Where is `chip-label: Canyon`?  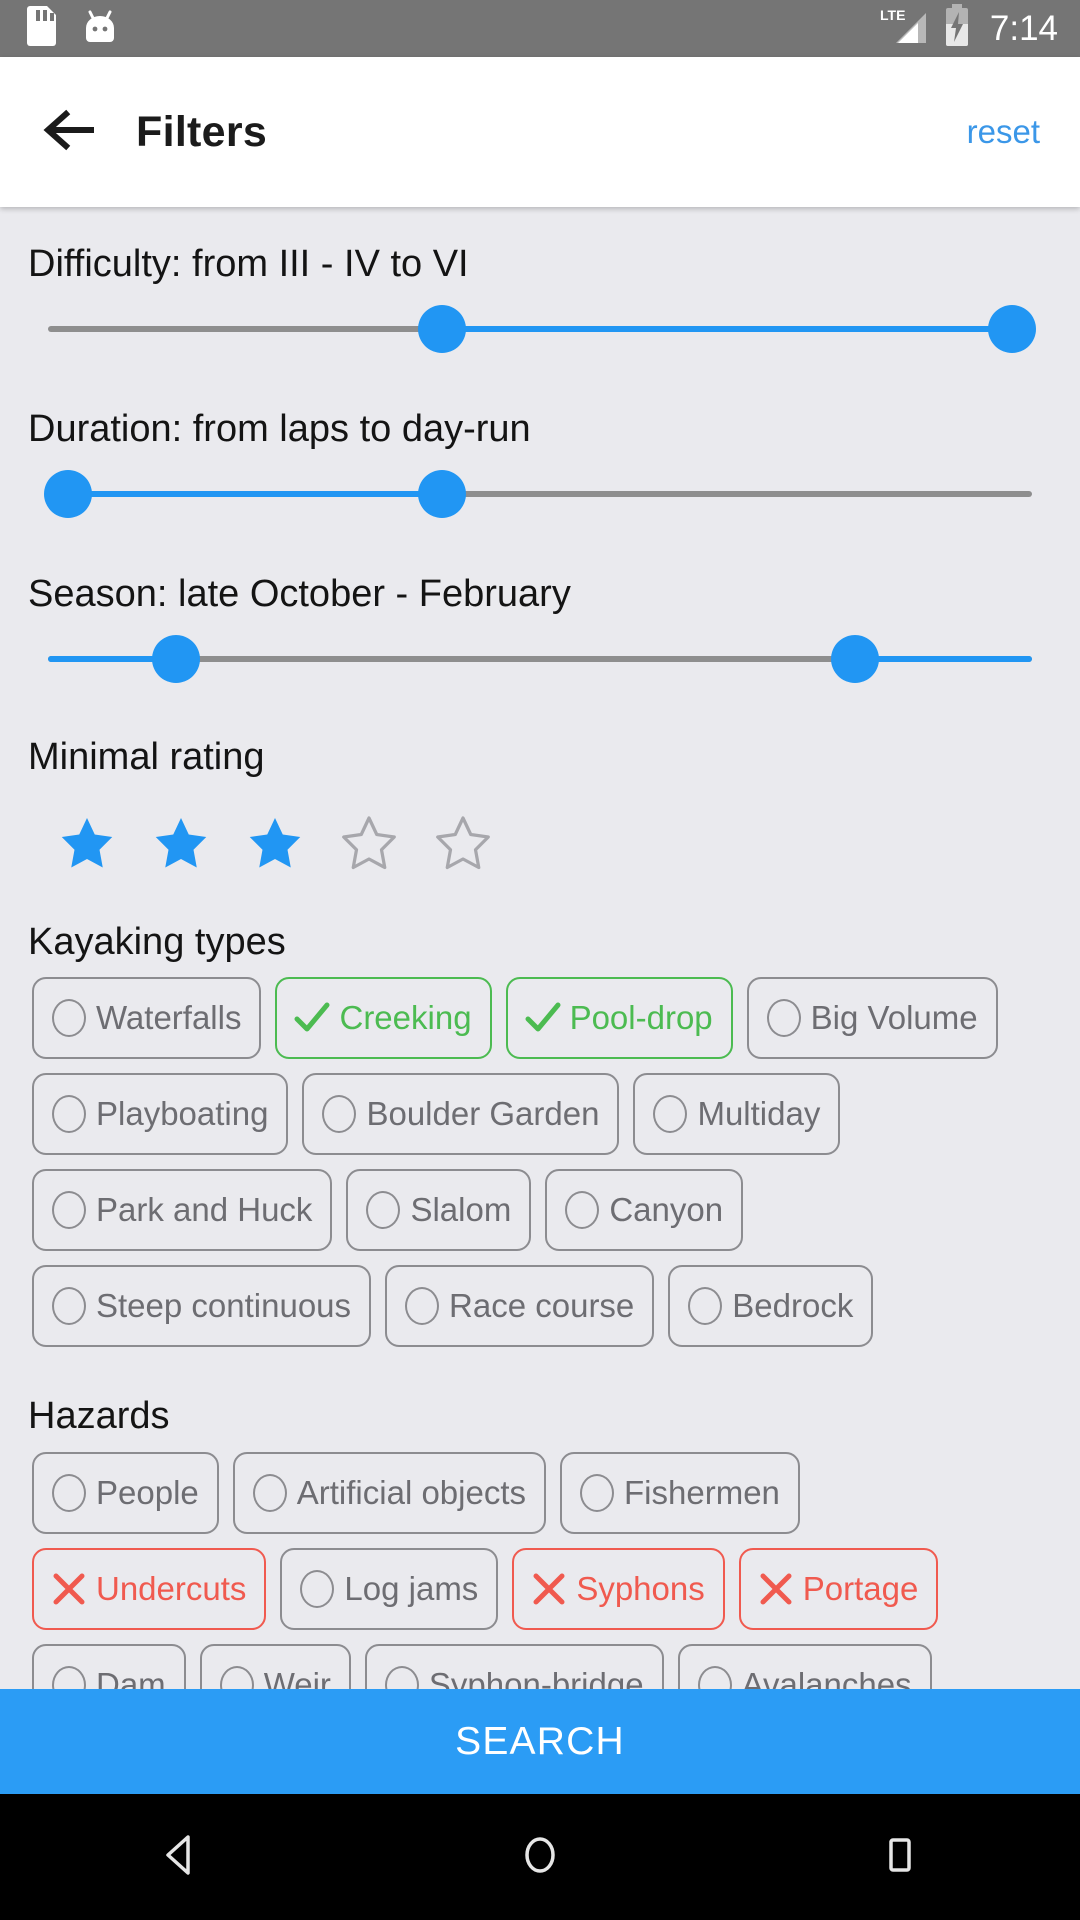 chip-label: Canyon is located at coordinates (666, 1210).